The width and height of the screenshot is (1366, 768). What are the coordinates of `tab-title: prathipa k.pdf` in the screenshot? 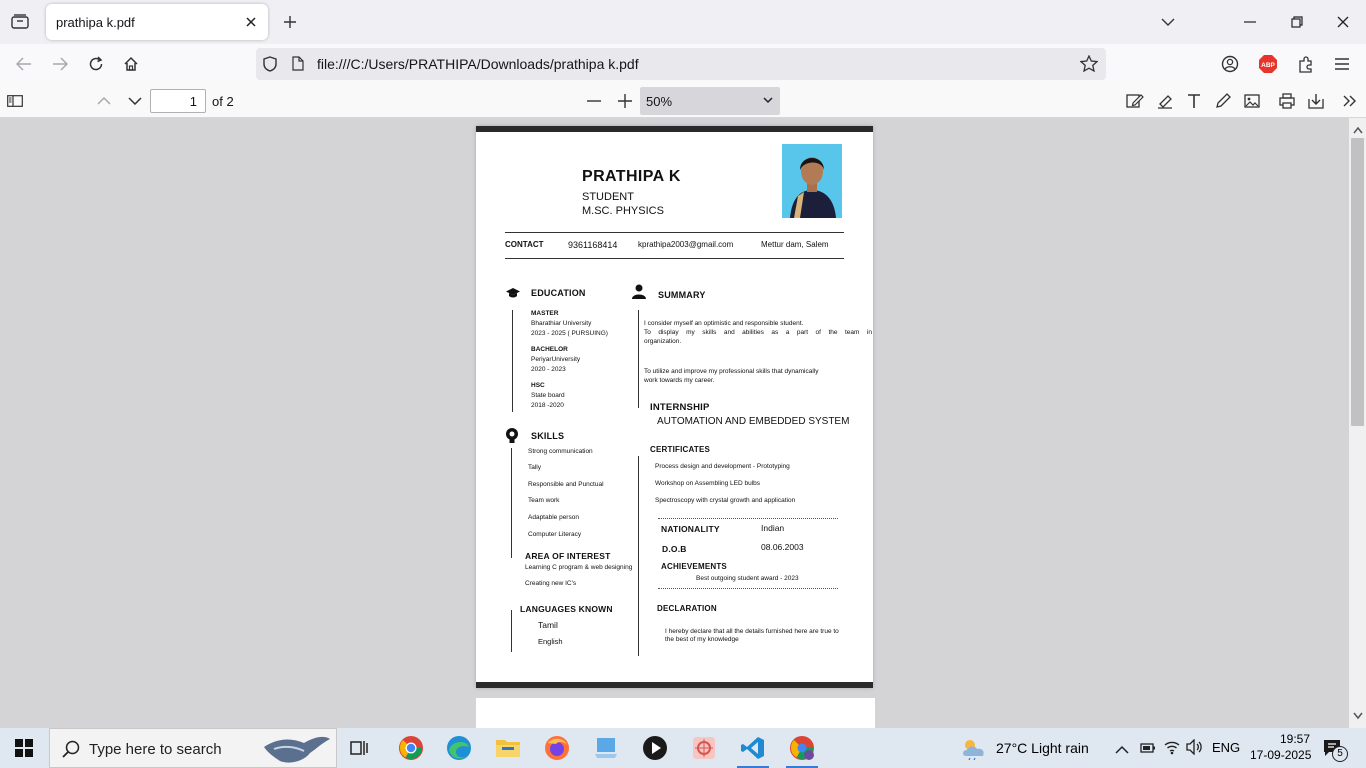 It's located at (95, 22).